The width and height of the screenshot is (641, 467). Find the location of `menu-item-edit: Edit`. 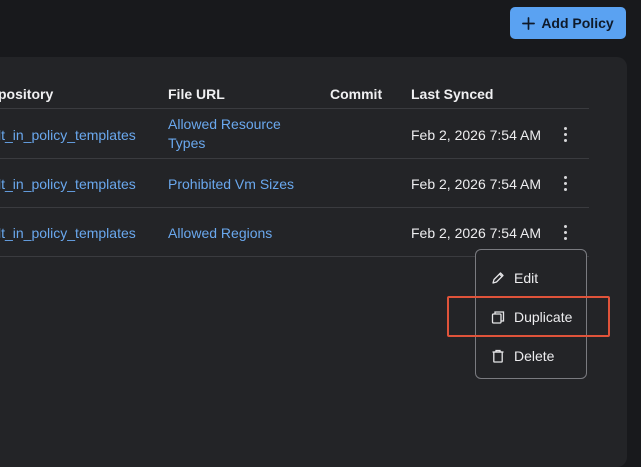

menu-item-edit: Edit is located at coordinates (531, 278).